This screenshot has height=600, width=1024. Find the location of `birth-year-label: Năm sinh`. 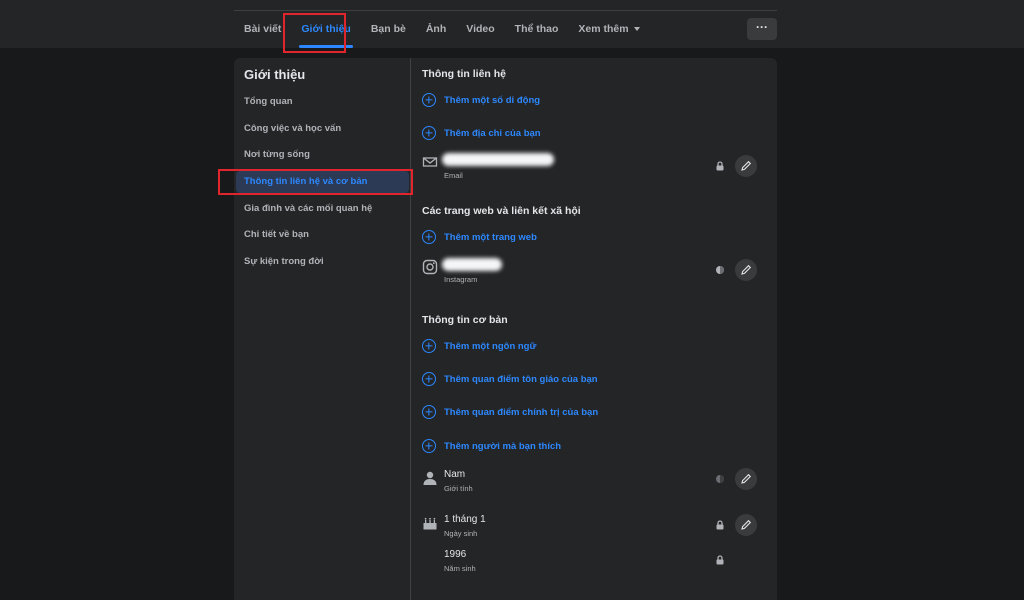

birth-year-label: Năm sinh is located at coordinates (460, 568).